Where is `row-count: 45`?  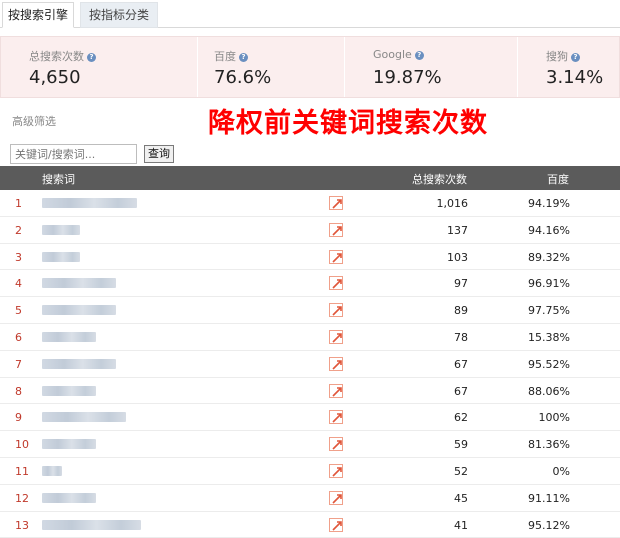 row-count: 45 is located at coordinates (461, 498).